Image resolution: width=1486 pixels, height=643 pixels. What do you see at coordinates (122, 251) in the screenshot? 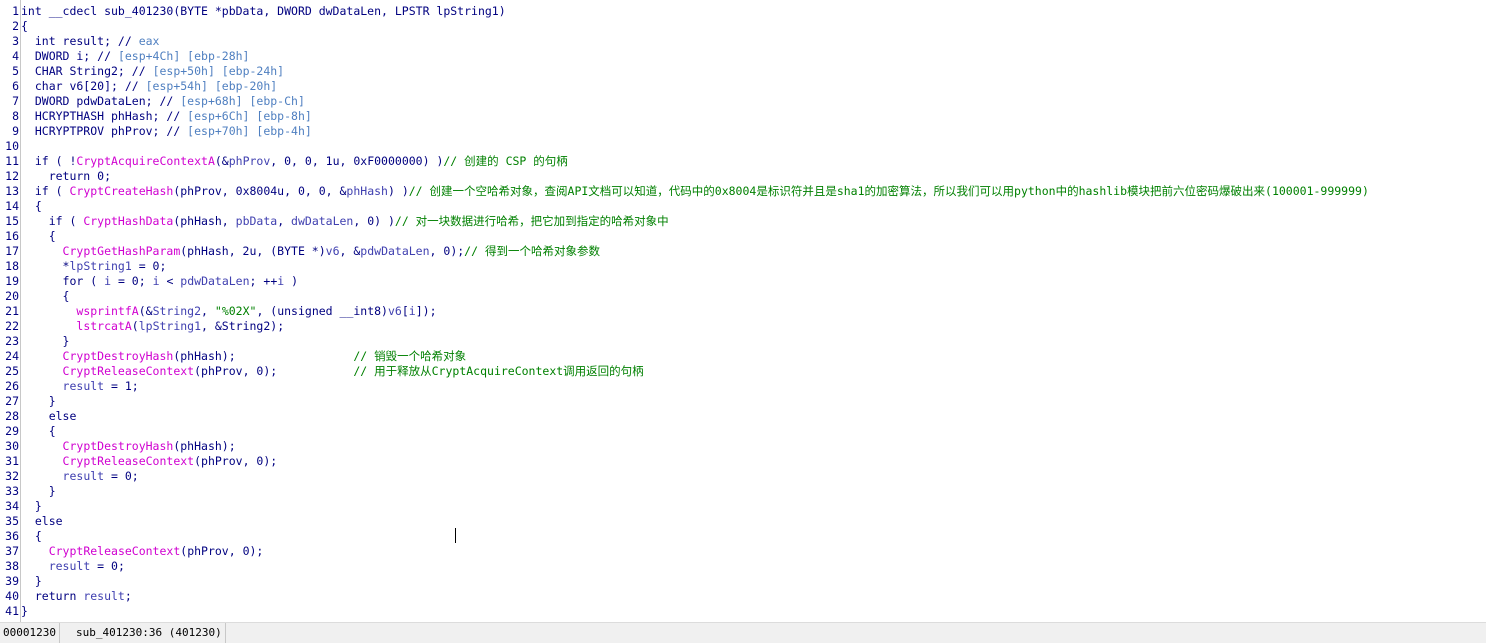
I see `function-name: CryptGetHashParam` at bounding box center [122, 251].